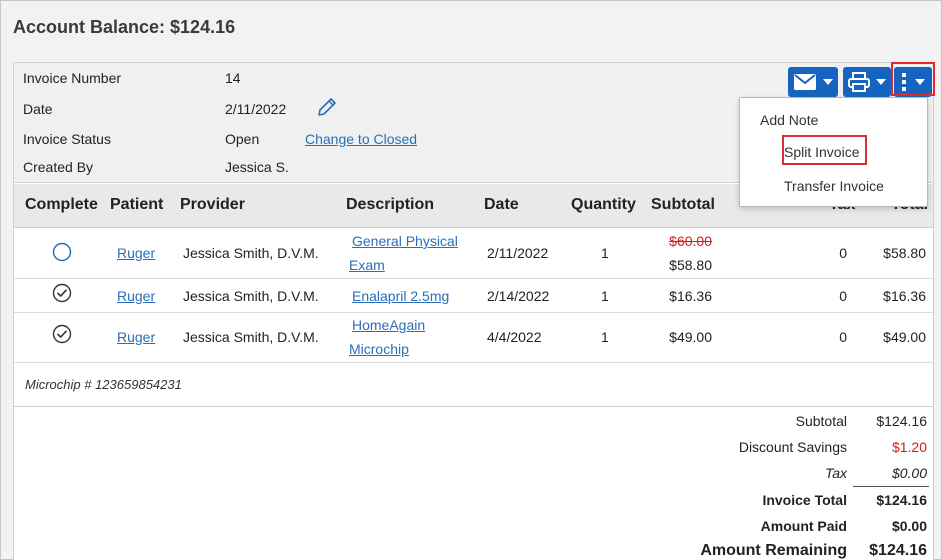 The width and height of the screenshot is (942, 560). Describe the element at coordinates (67, 139) in the screenshot. I see `invoice-status-label: Invoice Status` at that location.